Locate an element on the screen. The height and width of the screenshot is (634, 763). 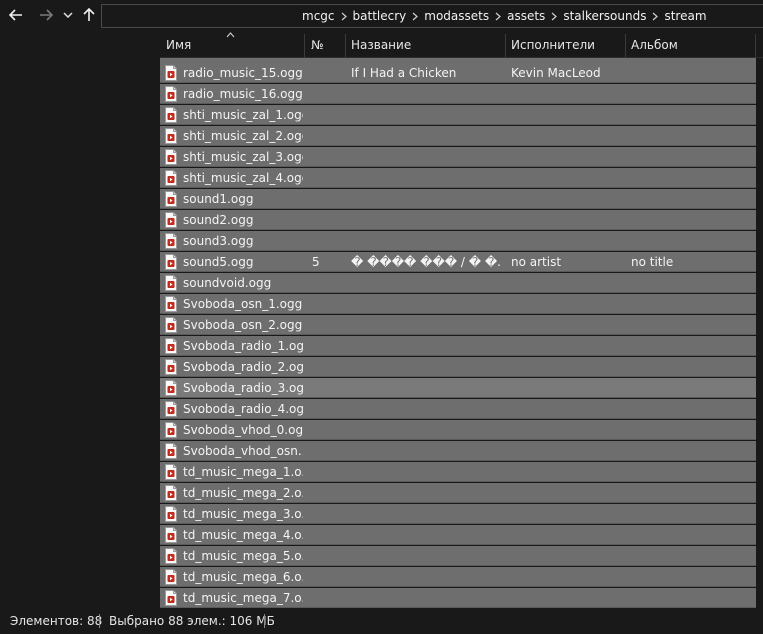
column-header-artists: Исполнители is located at coordinates (565, 44).